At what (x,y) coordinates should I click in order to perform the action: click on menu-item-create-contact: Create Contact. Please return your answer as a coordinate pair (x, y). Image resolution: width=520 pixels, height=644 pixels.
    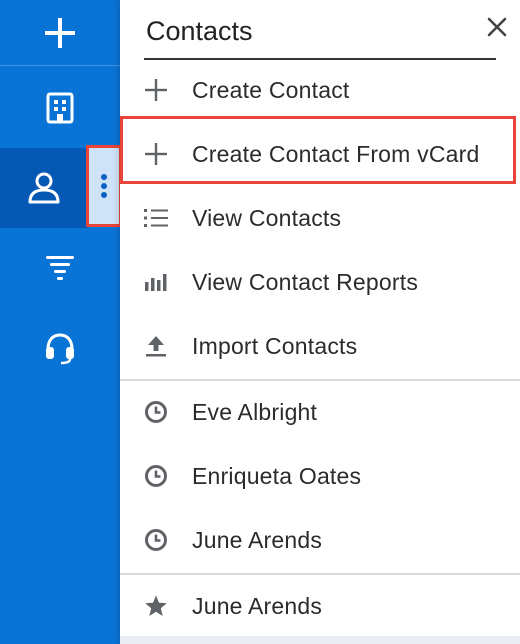
    Looking at the image, I should click on (320, 90).